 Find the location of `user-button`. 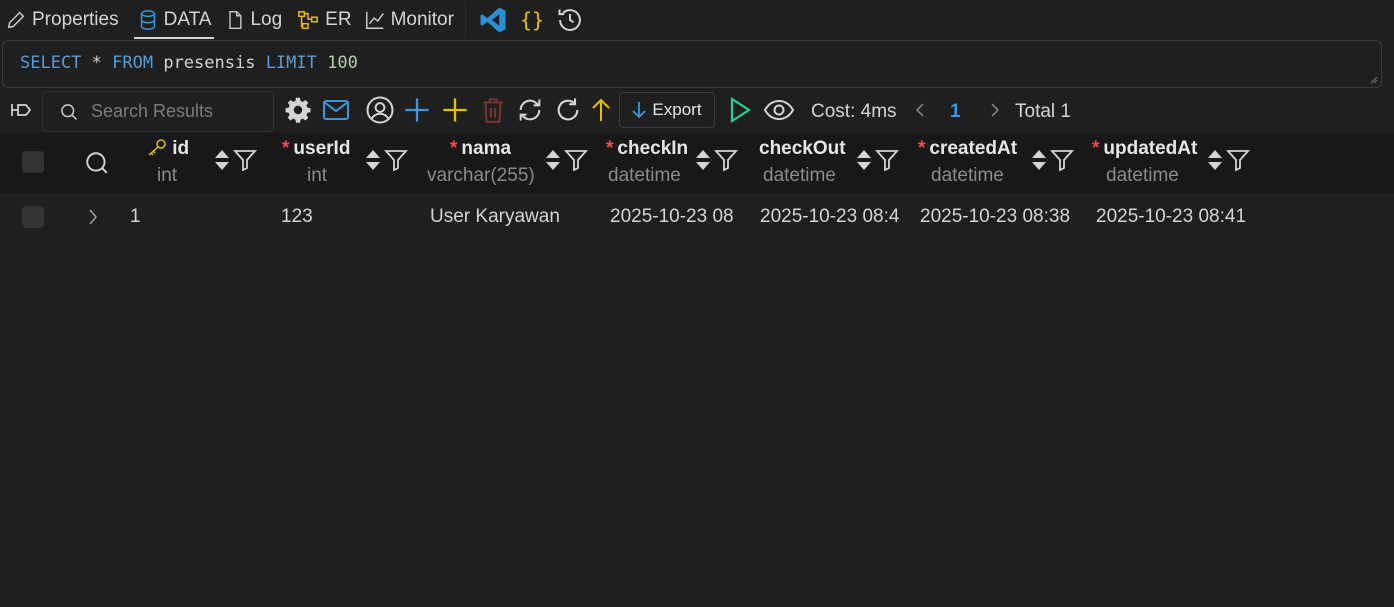

user-button is located at coordinates (380, 110).